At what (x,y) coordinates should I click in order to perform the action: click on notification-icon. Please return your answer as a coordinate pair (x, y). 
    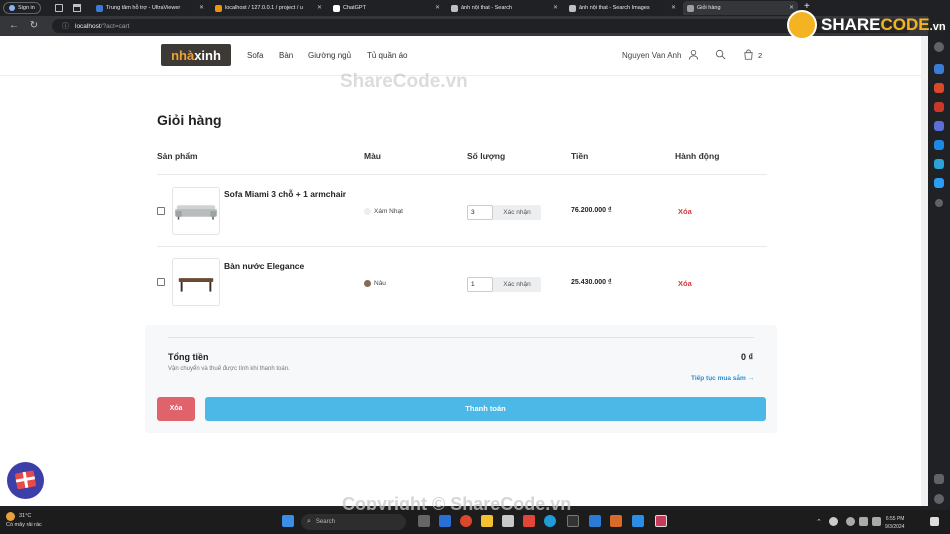
    Looking at the image, I should click on (934, 521).